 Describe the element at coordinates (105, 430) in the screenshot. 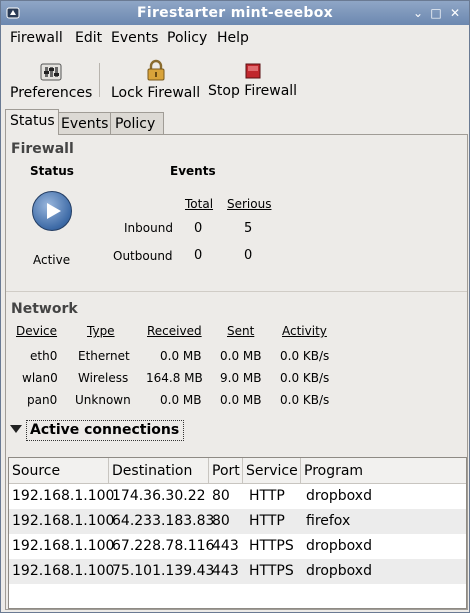

I see `active-connections-title: Active connections` at that location.